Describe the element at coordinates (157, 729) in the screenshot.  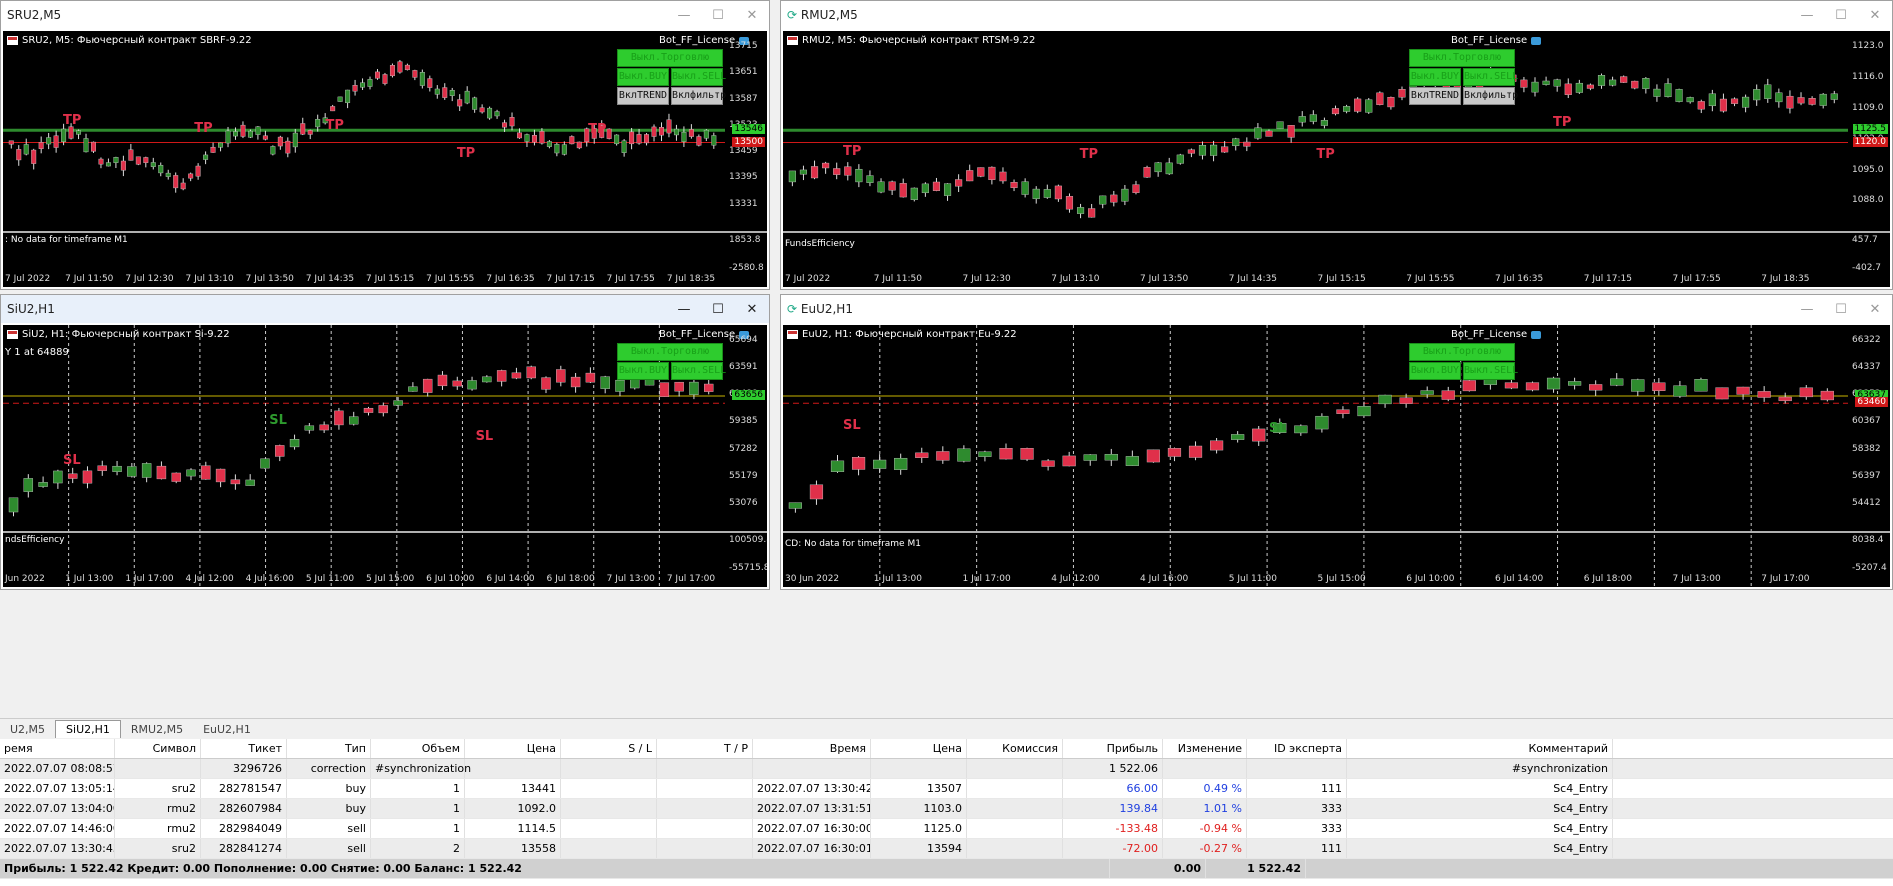
I see `tab-rmu2: RMU2,M5` at that location.